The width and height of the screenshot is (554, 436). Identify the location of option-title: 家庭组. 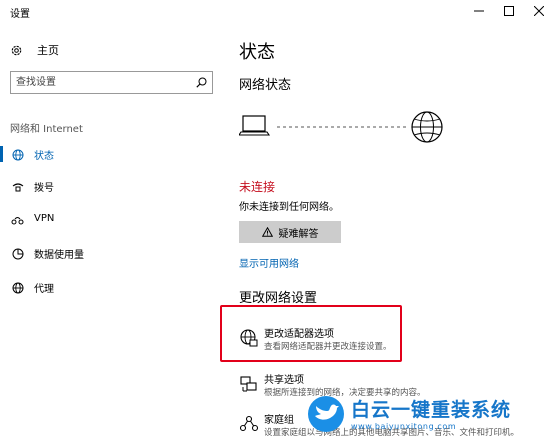
(279, 420).